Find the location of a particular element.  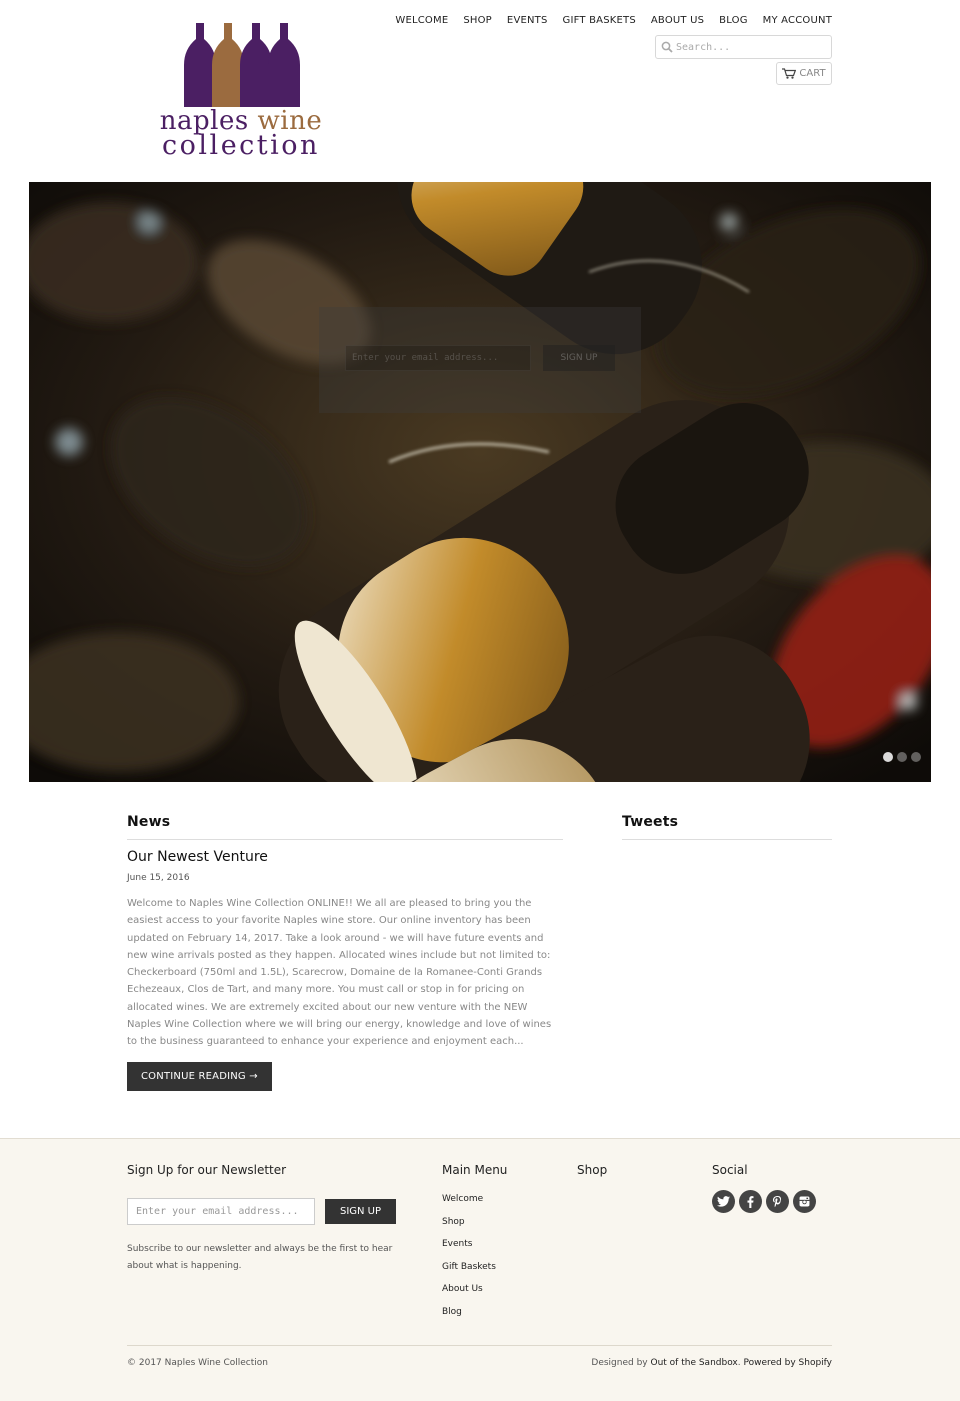

slide-indicators is located at coordinates (902, 757).